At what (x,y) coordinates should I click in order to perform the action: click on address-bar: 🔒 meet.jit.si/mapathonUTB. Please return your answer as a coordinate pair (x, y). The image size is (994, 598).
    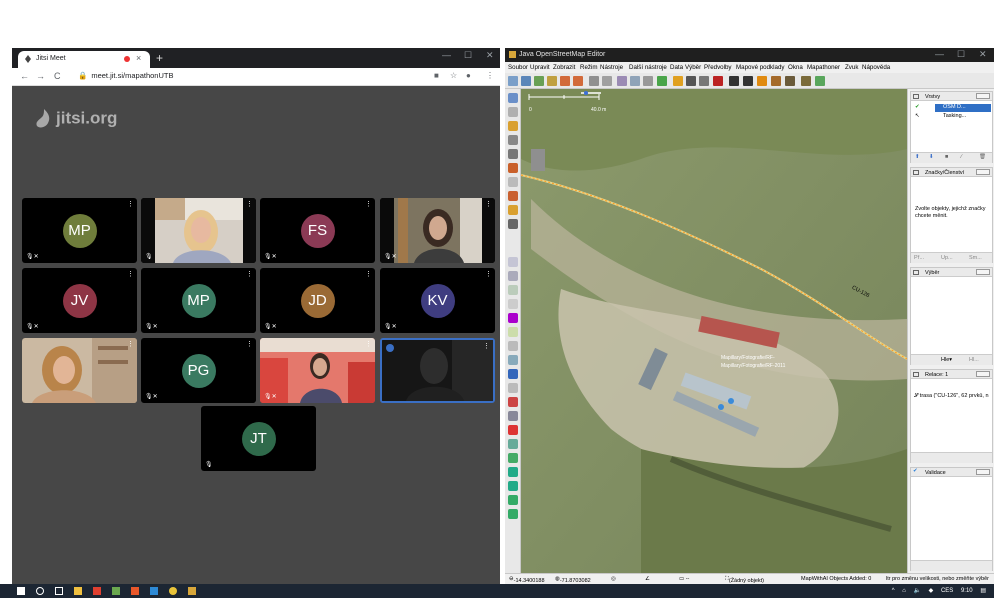
    Looking at the image, I should click on (125, 75).